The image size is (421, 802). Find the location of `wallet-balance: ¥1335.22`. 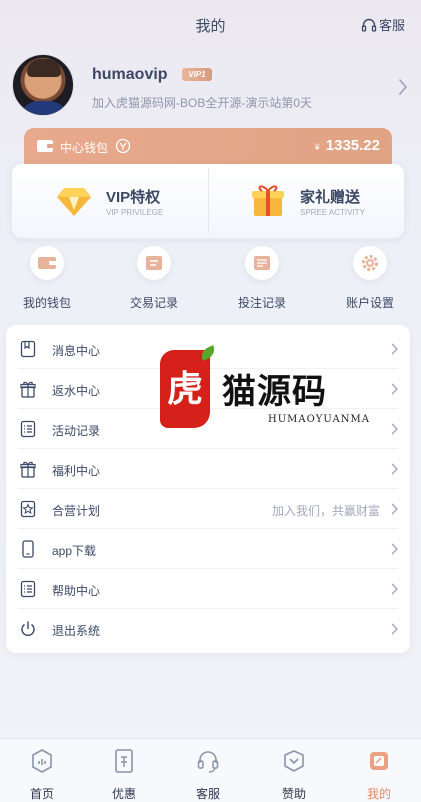

wallet-balance: ¥1335.22 is located at coordinates (347, 145).